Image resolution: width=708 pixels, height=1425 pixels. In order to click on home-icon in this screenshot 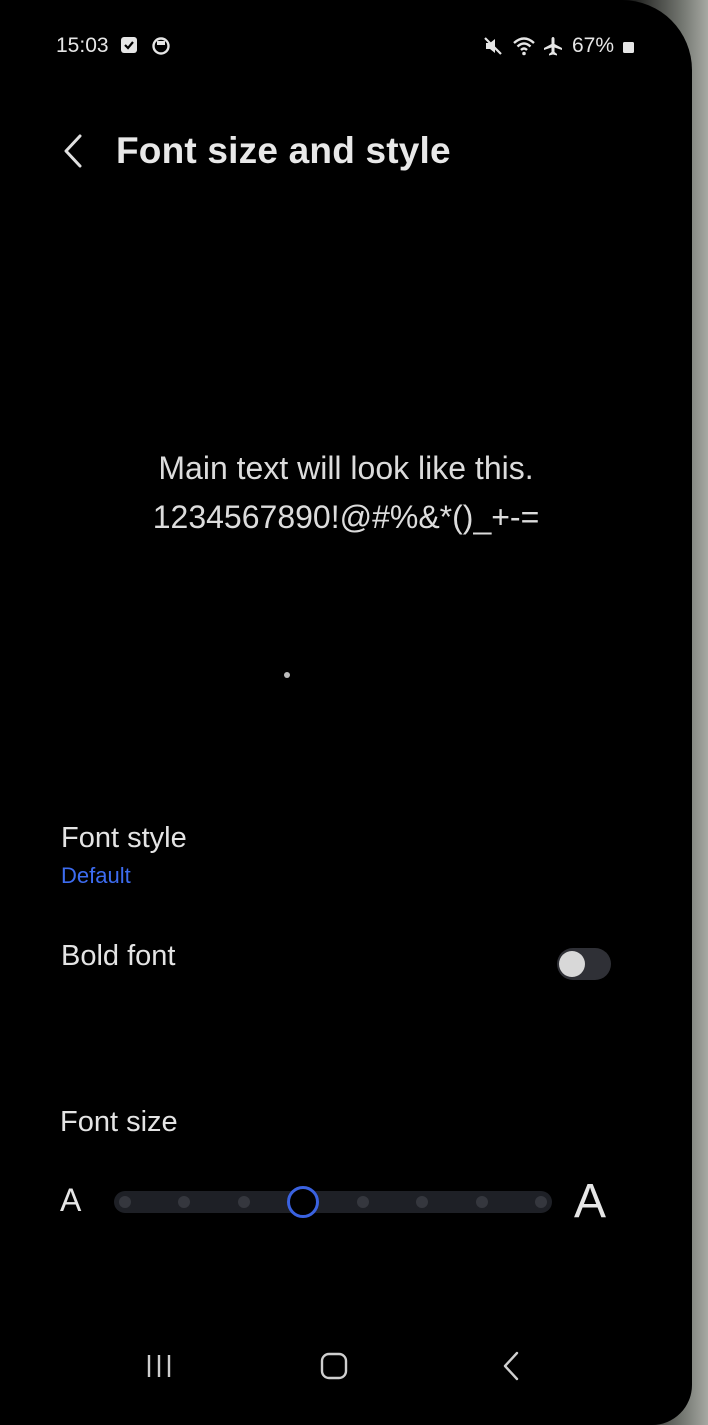, I will do `click(334, 1368)`.